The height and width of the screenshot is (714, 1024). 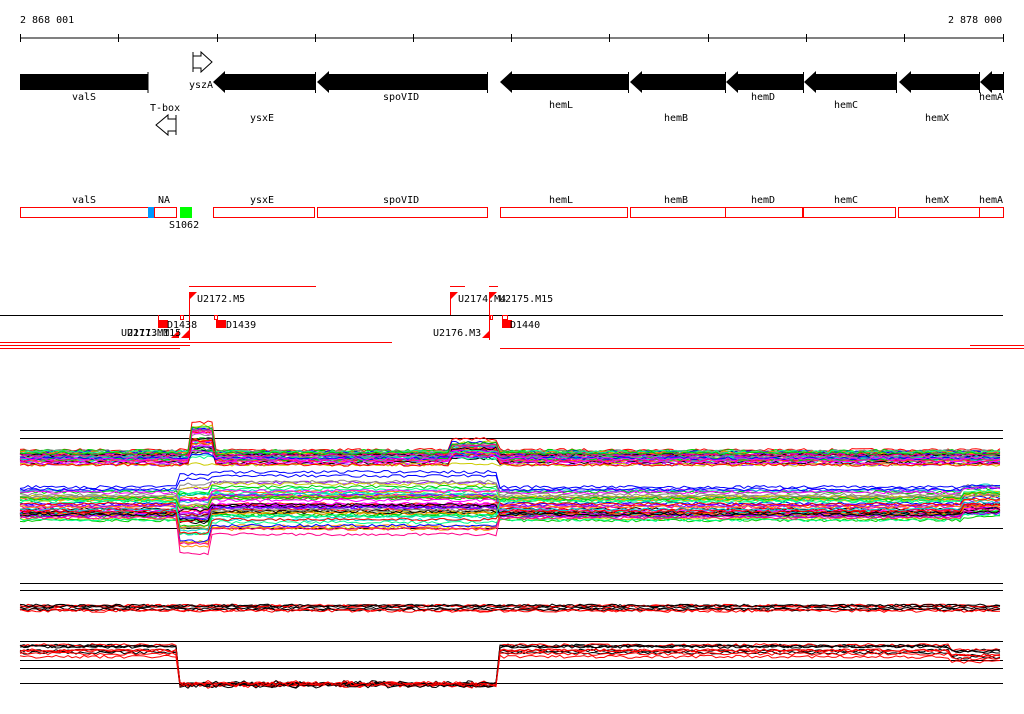 I want to click on promoter-marker, so click(x=151, y=212).